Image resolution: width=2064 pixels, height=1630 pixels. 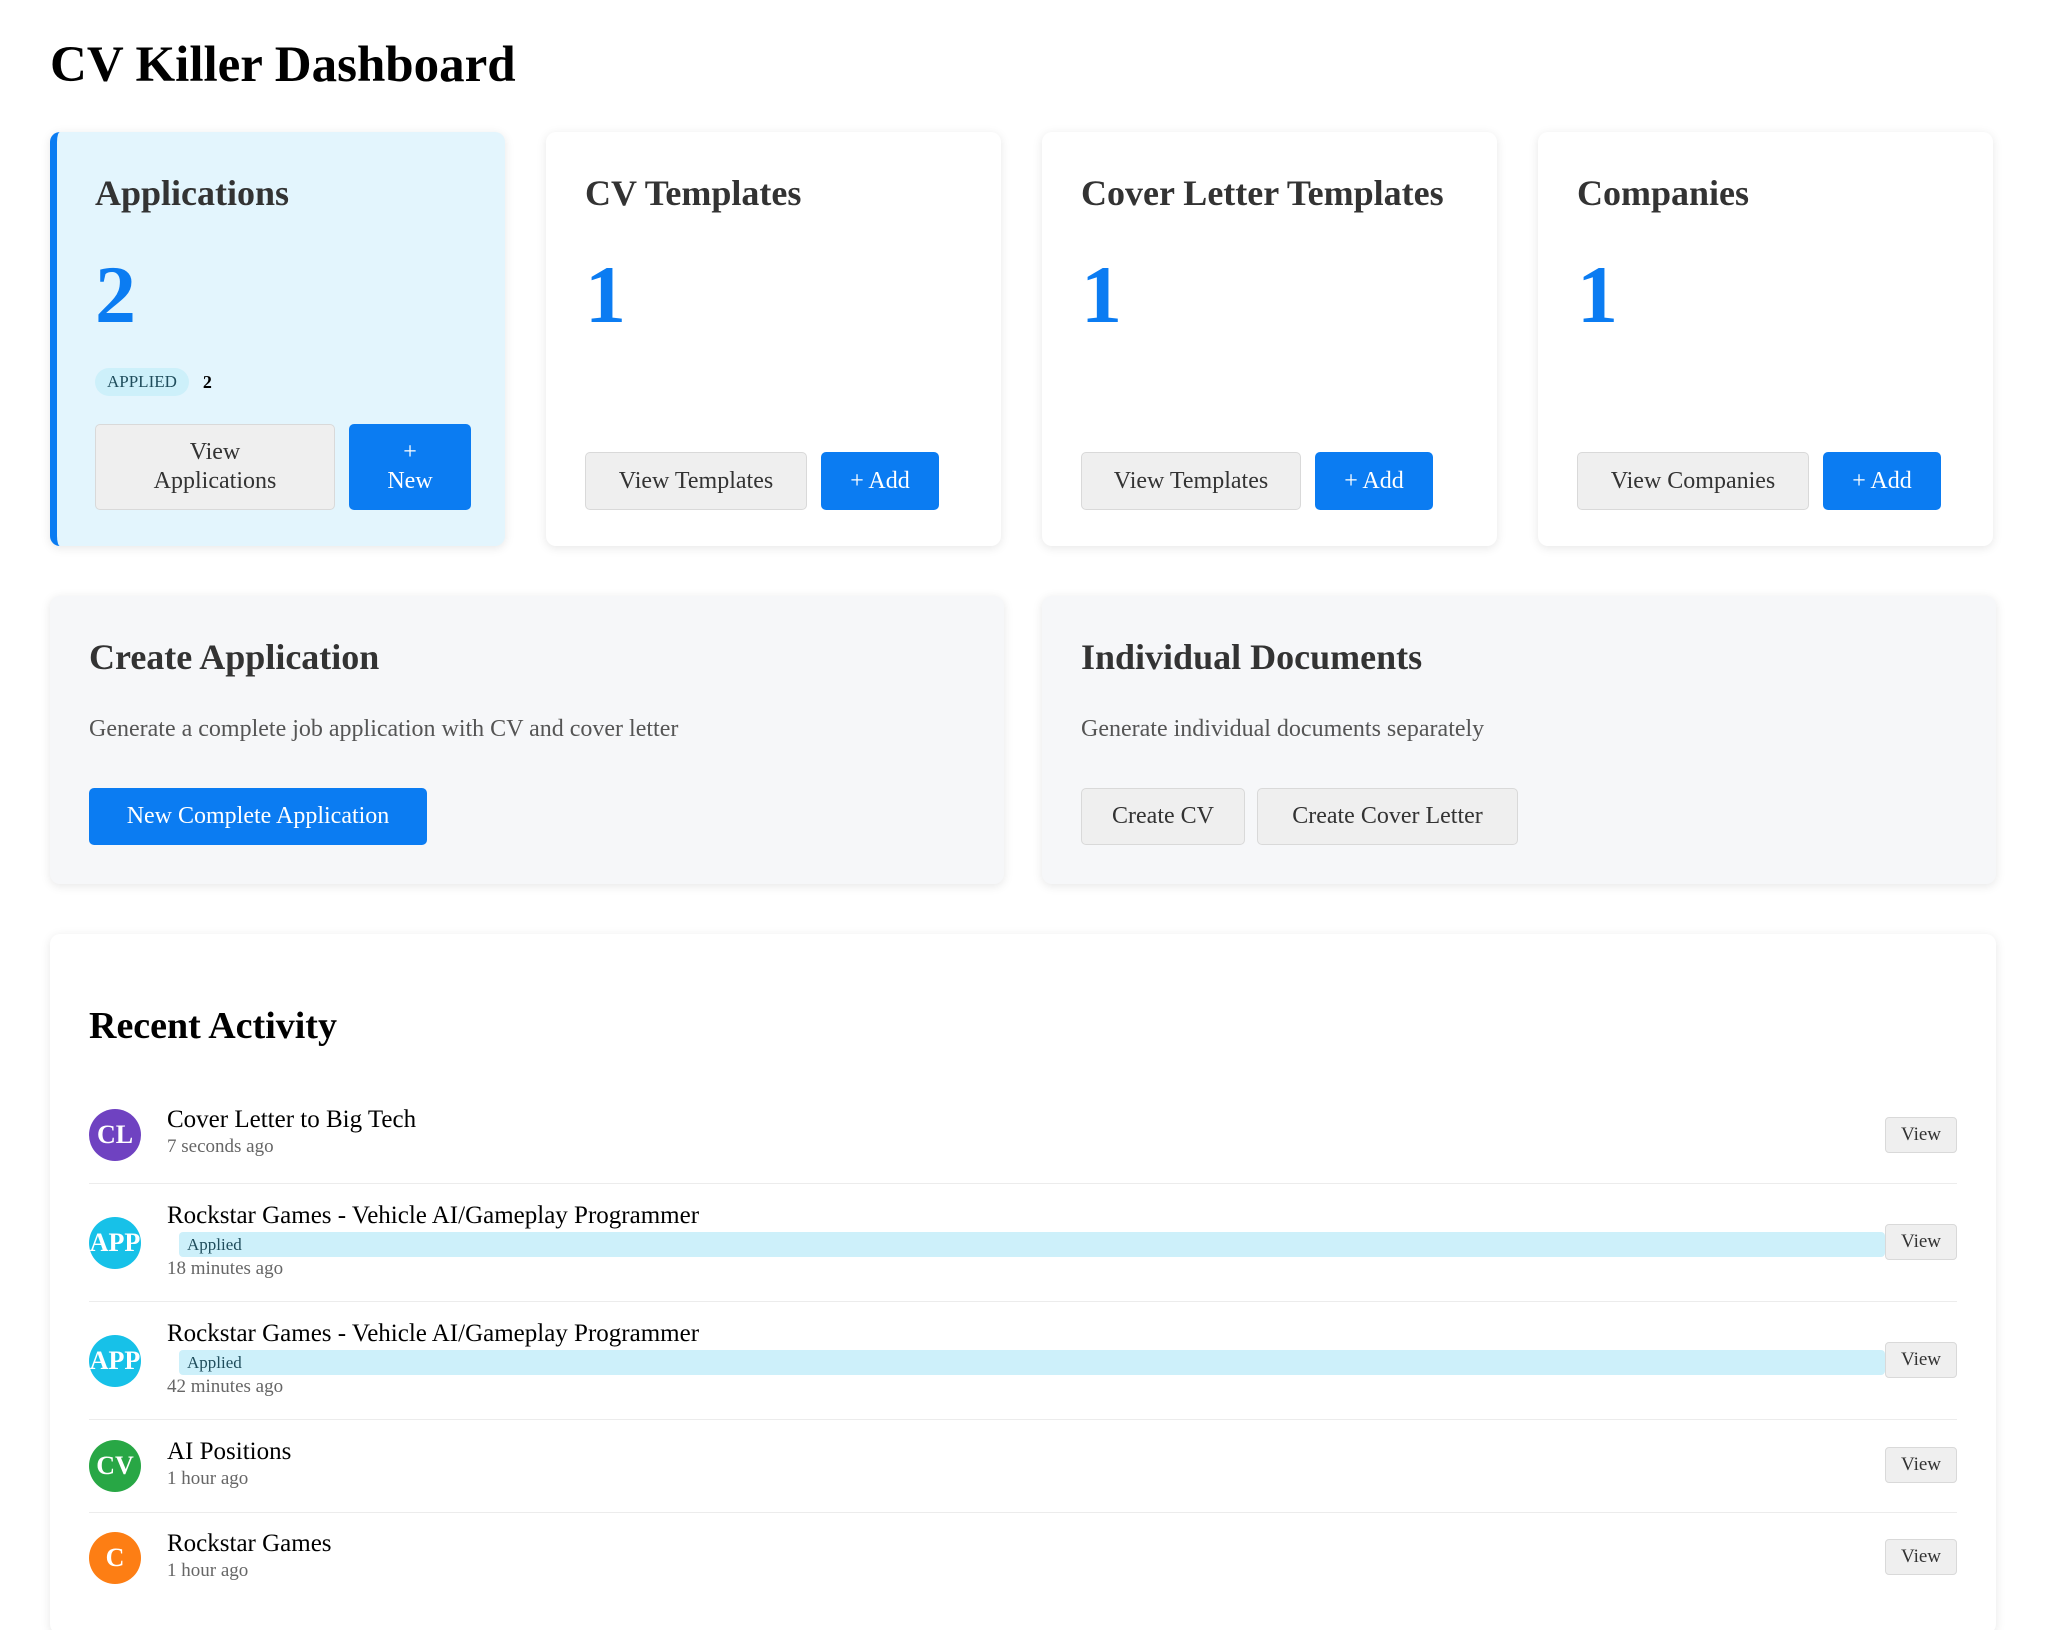 What do you see at coordinates (1663, 193) in the screenshot?
I see `stat-card-title: Companies` at bounding box center [1663, 193].